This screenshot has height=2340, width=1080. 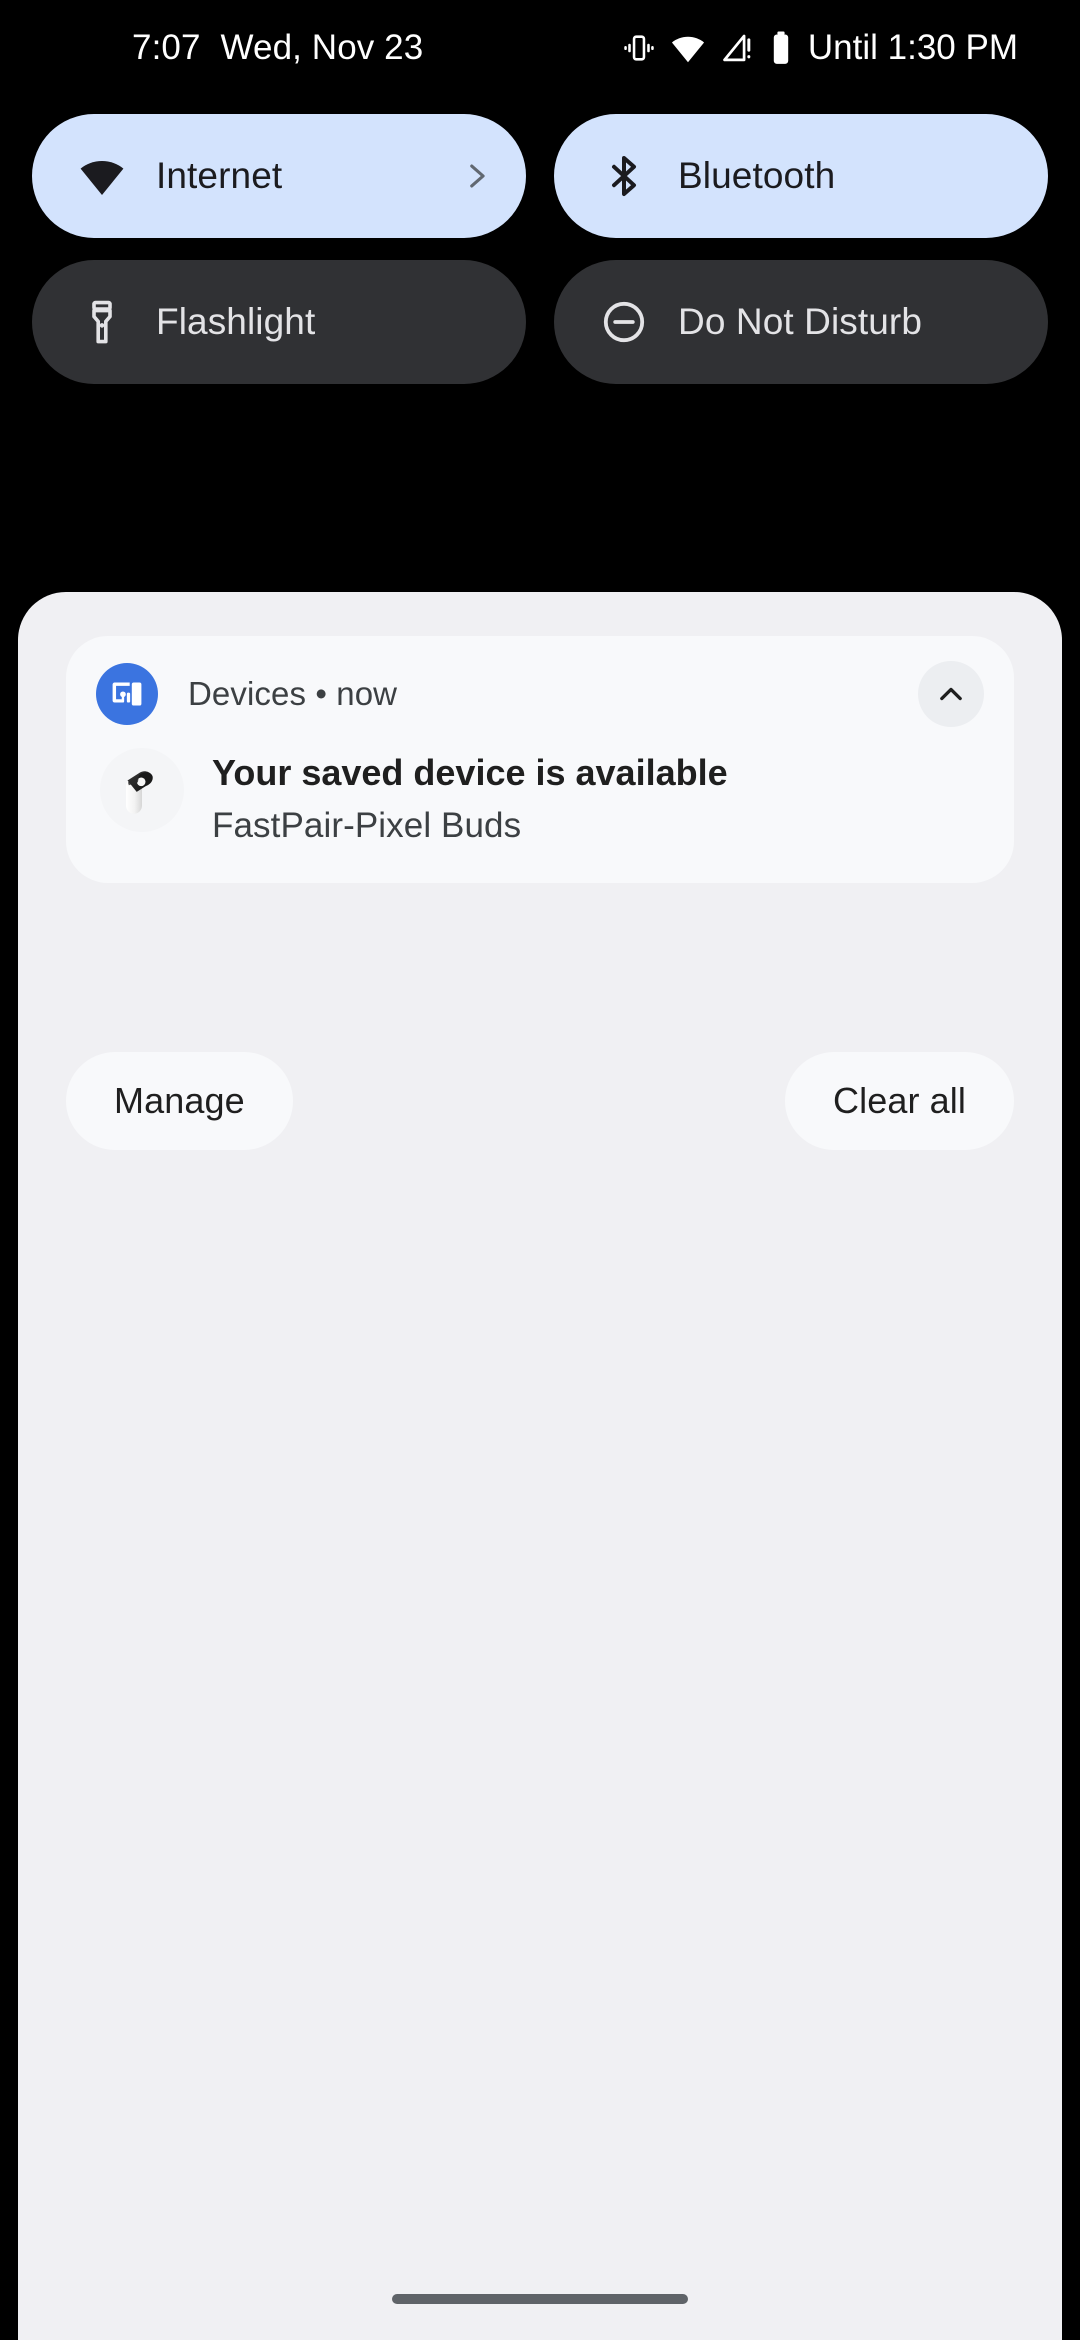 I want to click on cell-signal-no-sim-icon, so click(x=737, y=48).